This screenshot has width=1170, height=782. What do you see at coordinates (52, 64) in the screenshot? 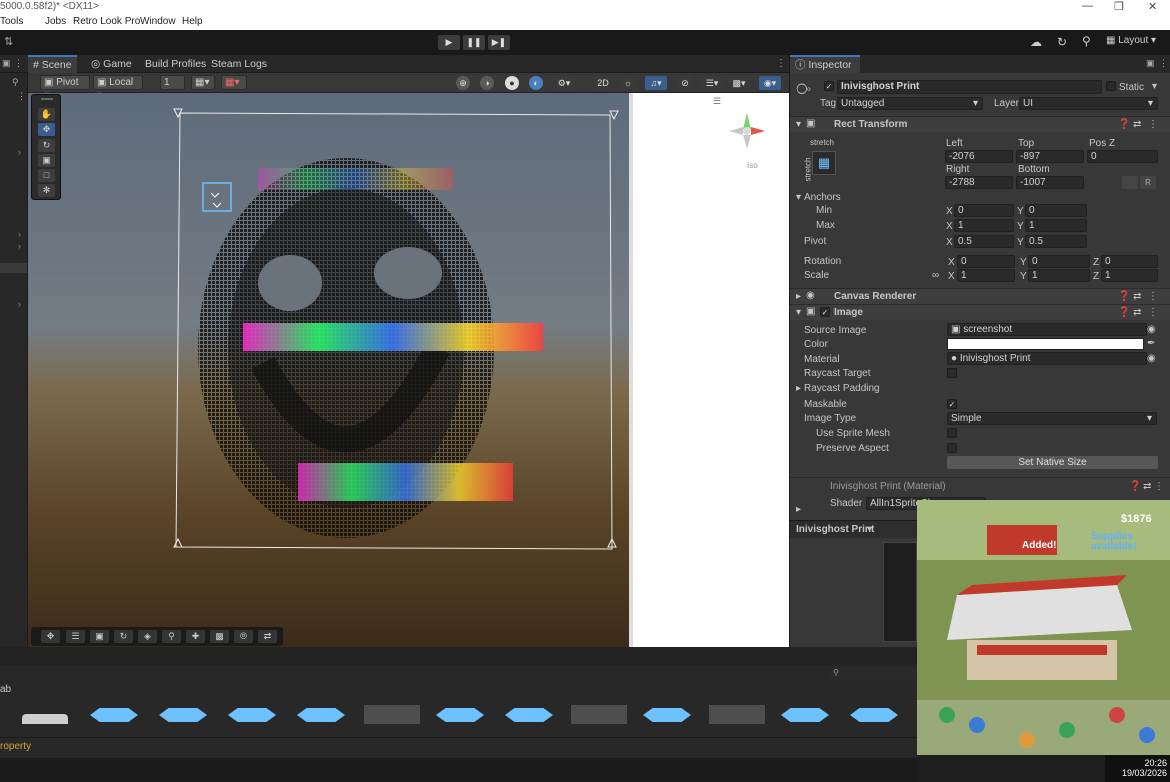
I see `tab-scene: # Scene` at bounding box center [52, 64].